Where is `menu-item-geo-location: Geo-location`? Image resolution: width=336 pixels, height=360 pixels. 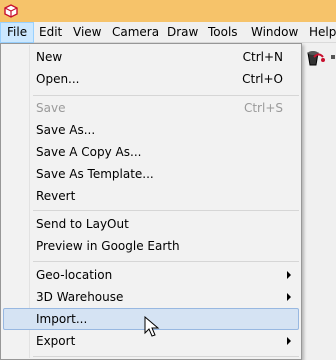 menu-item-geo-location: Geo-location is located at coordinates (151, 275).